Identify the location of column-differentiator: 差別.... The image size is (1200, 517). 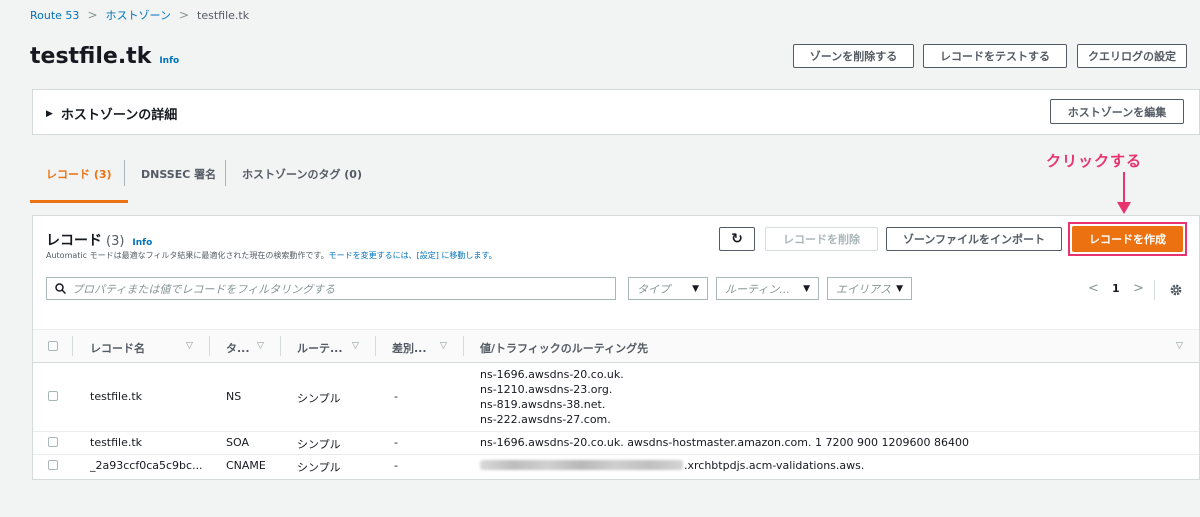
(409, 348).